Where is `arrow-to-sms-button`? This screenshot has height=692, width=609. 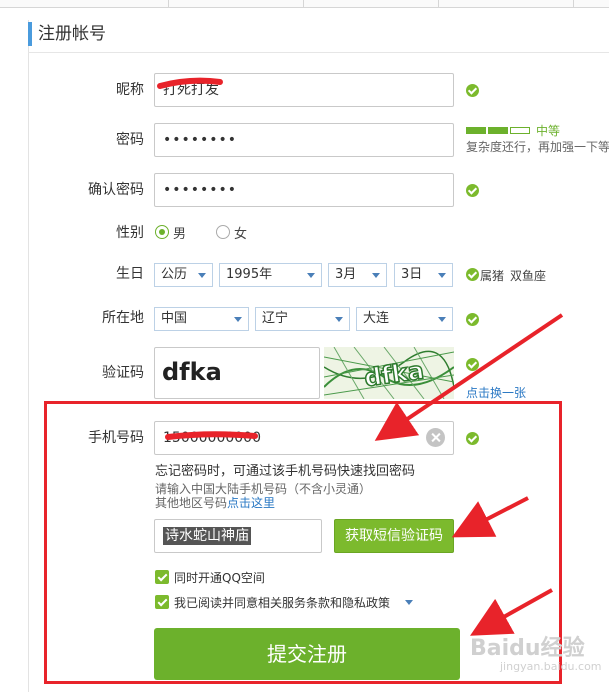
arrow-to-sms-button is located at coordinates (490, 517).